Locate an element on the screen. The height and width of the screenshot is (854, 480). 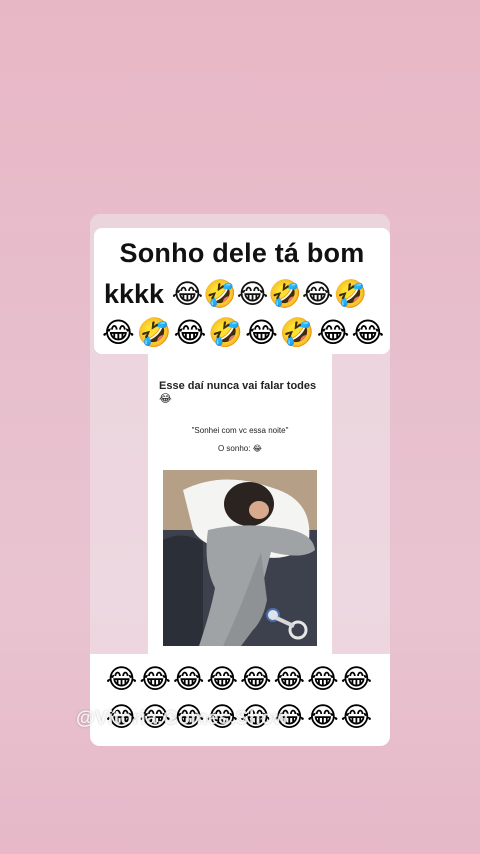
watermark-text: @Vitoria.Gomes.Show is located at coordinates (182, 718).